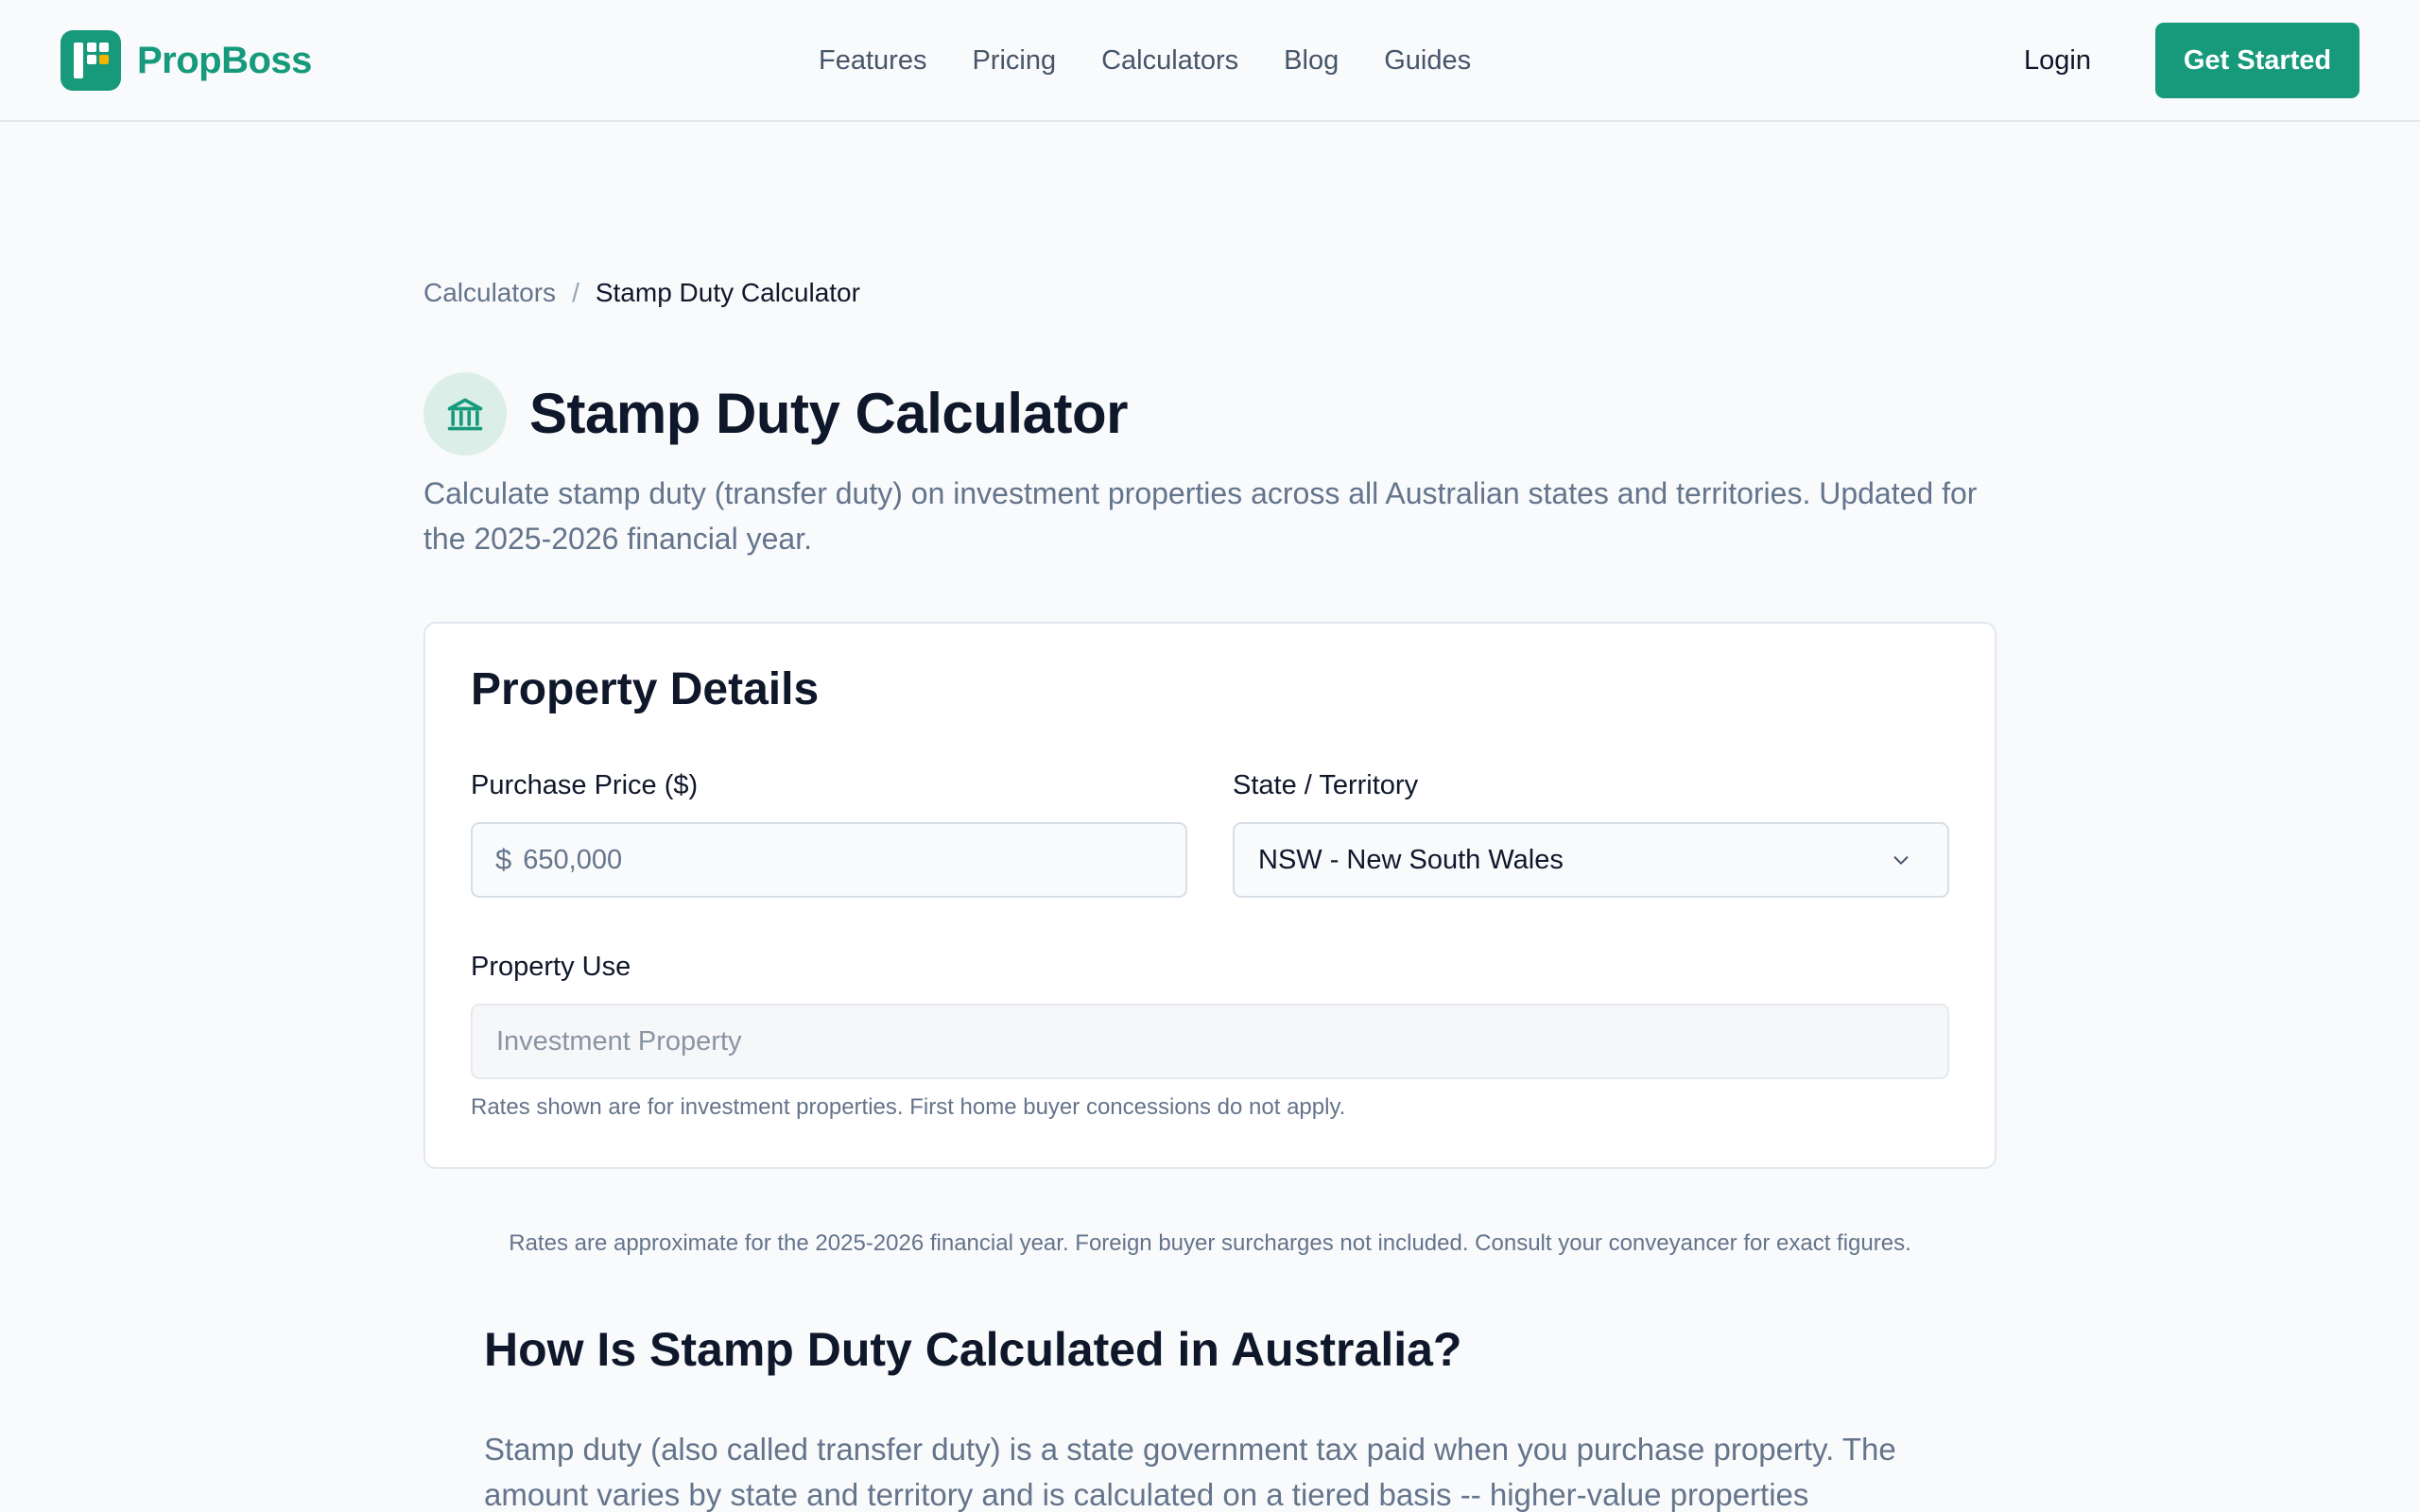 The image size is (2420, 1512). Describe the element at coordinates (573, 859) in the screenshot. I see `purchase-price-value: 650,000` at that location.